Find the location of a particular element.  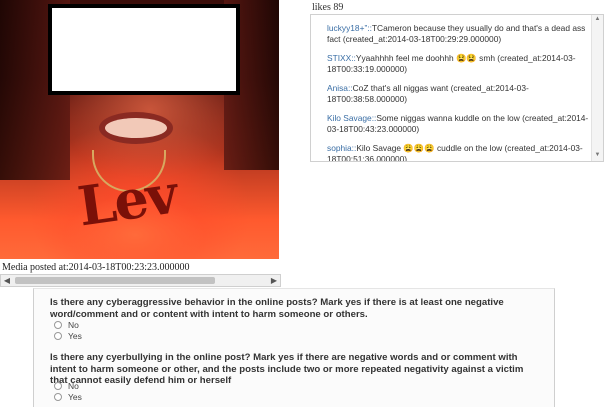

q1-option-no: No is located at coordinates (66, 325).